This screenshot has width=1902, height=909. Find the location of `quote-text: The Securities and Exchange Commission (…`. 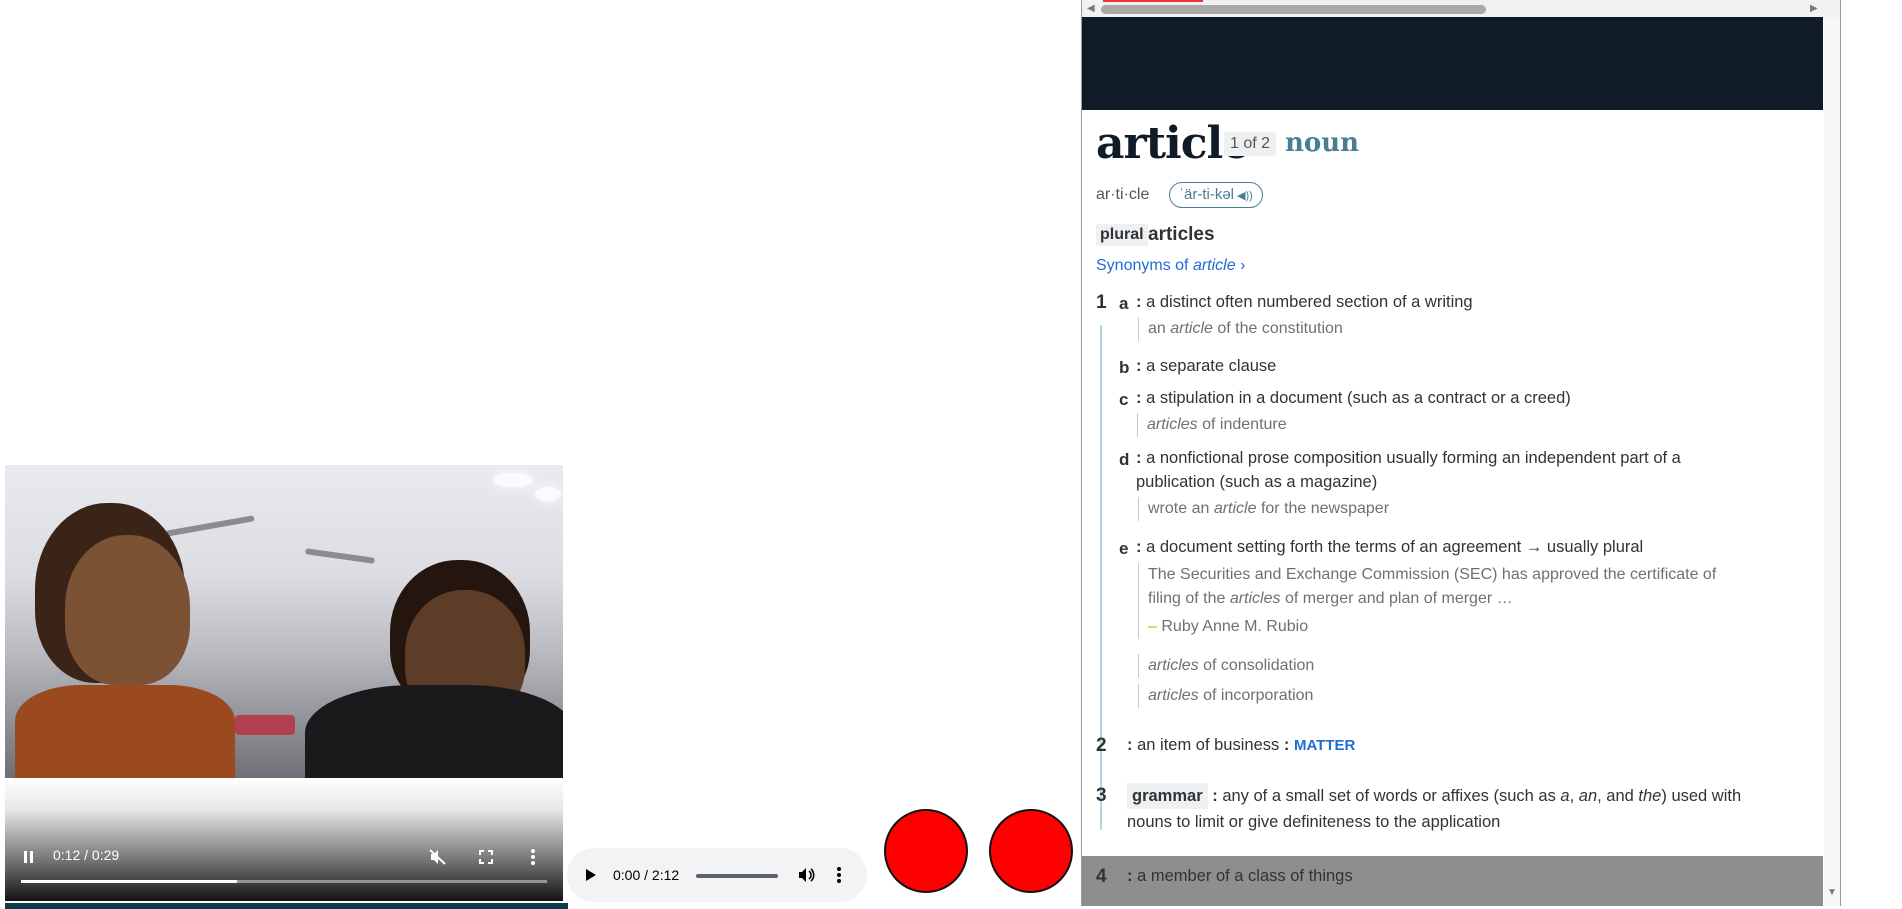

quote-text: The Securities and Exchange Commission (… is located at coordinates (1432, 574).